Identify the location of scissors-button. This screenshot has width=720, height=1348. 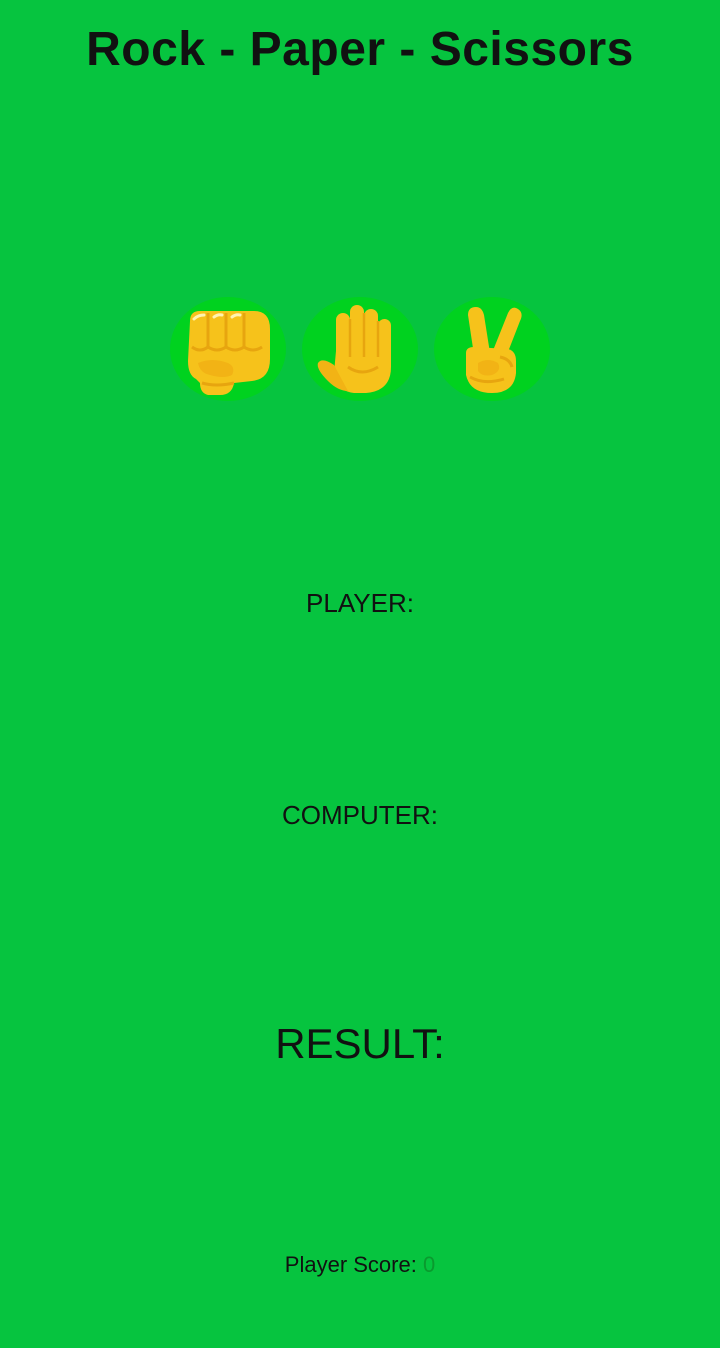
(492, 349).